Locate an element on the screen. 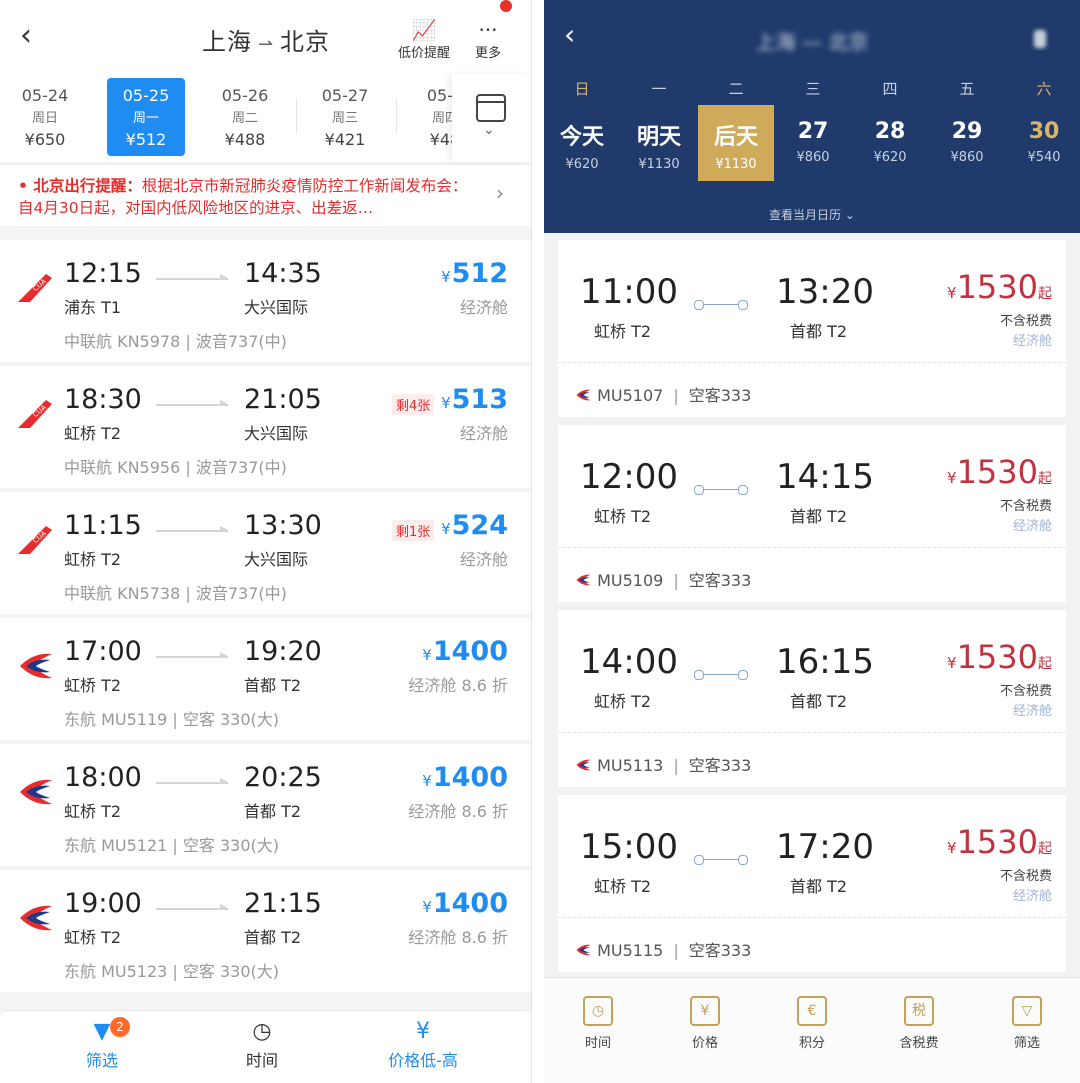 This screenshot has height=1083, width=1080. month-calendar-link-label: 查看当月日历 is located at coordinates (805, 215).